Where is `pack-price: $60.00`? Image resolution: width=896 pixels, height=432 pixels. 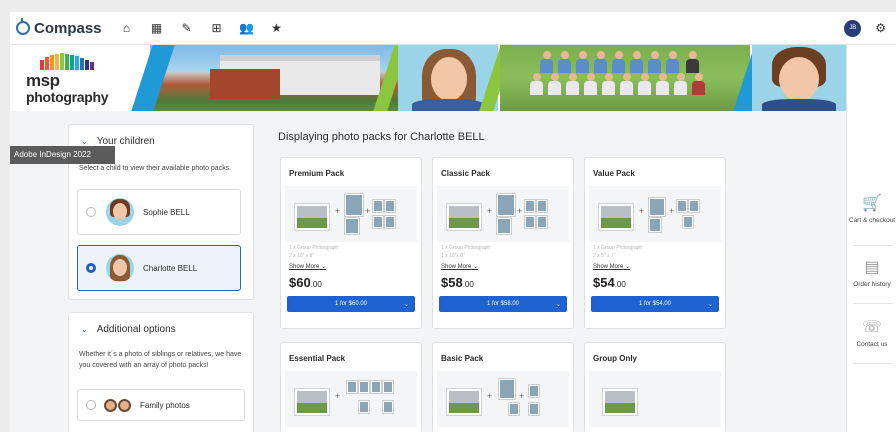 pack-price: $60.00 is located at coordinates (305, 282).